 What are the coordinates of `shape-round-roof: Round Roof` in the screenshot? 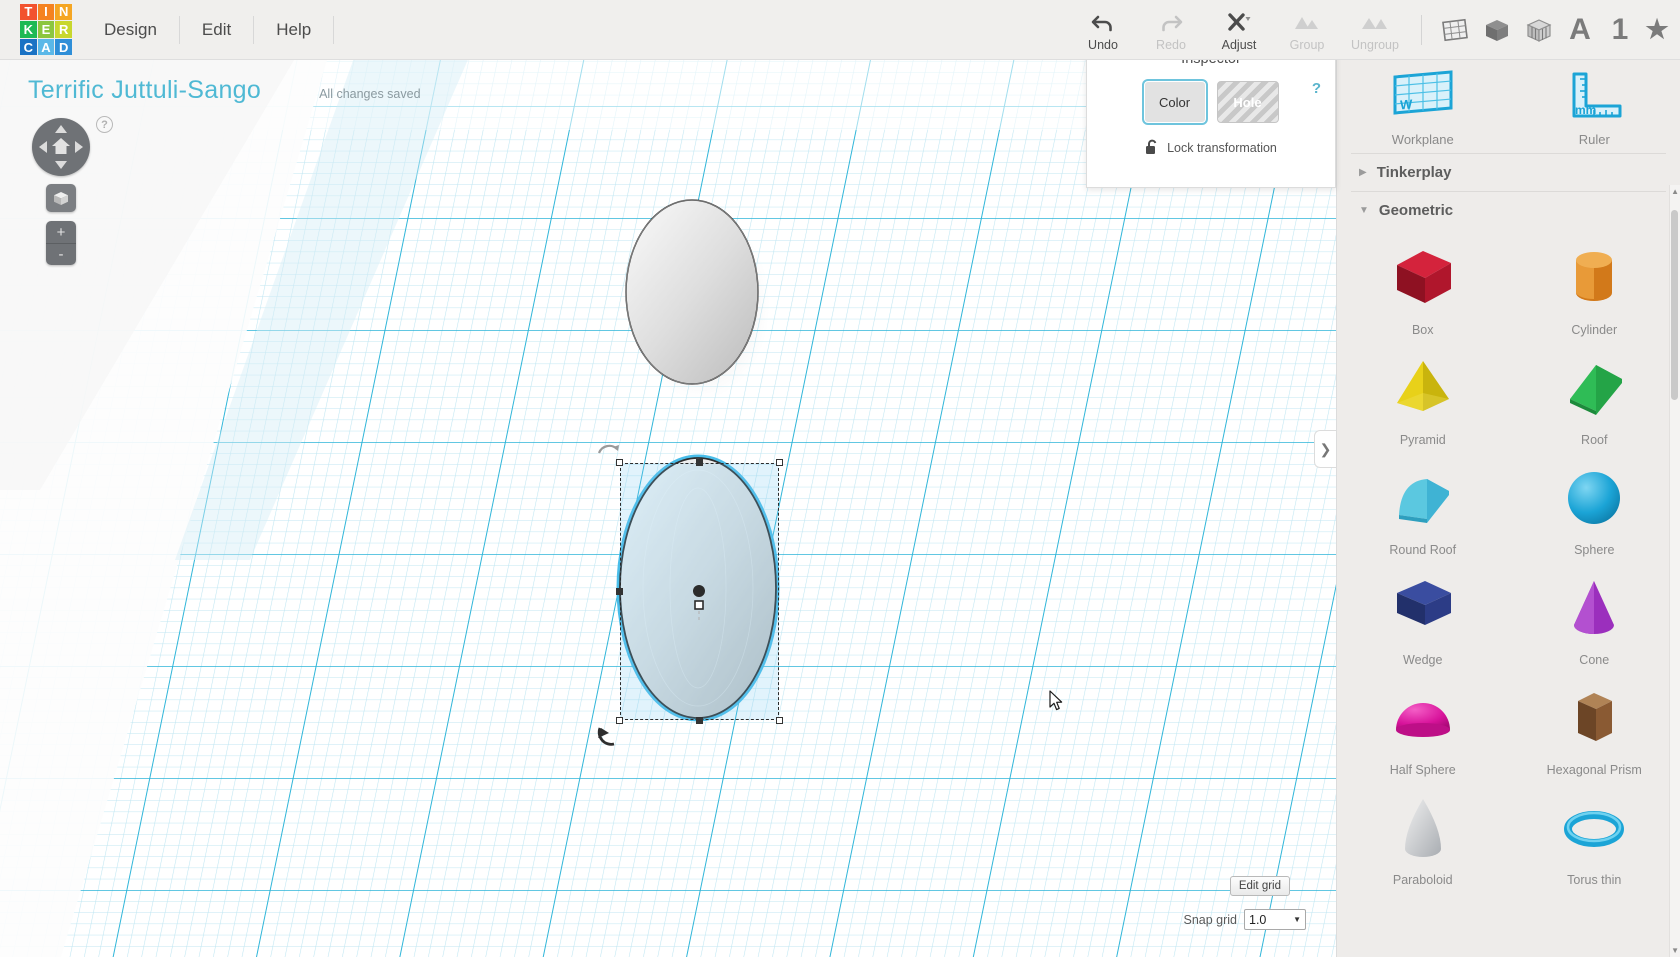 It's located at (1423, 506).